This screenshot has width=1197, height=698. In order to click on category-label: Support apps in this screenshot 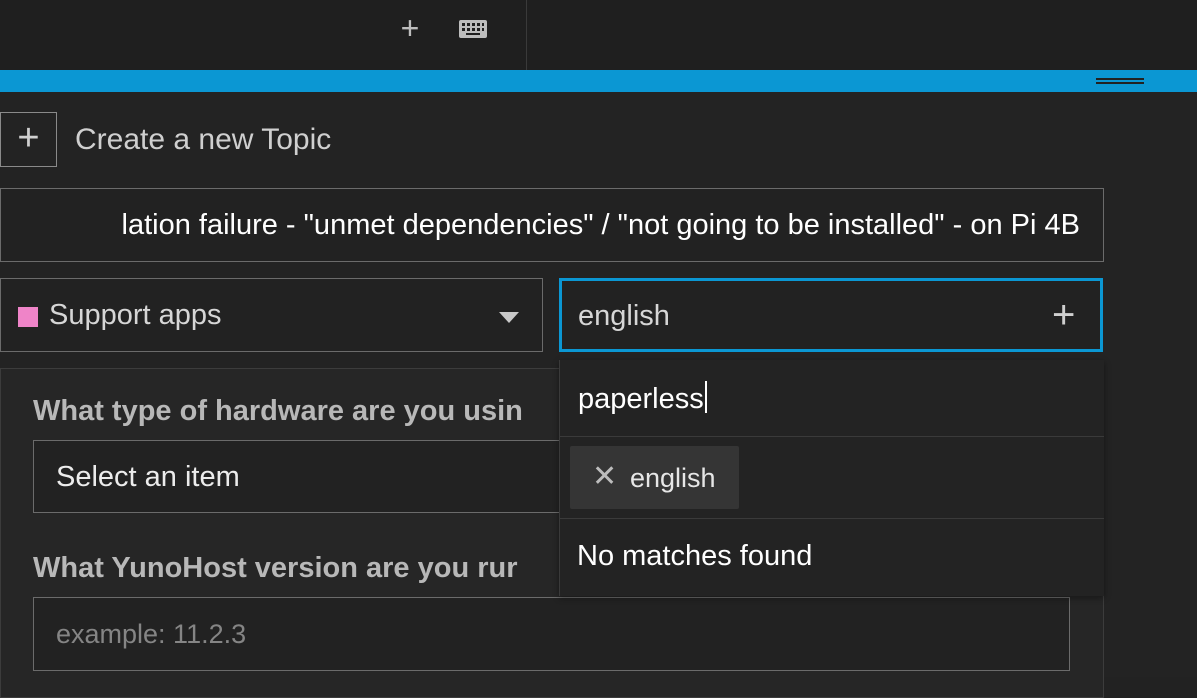, I will do `click(135, 315)`.